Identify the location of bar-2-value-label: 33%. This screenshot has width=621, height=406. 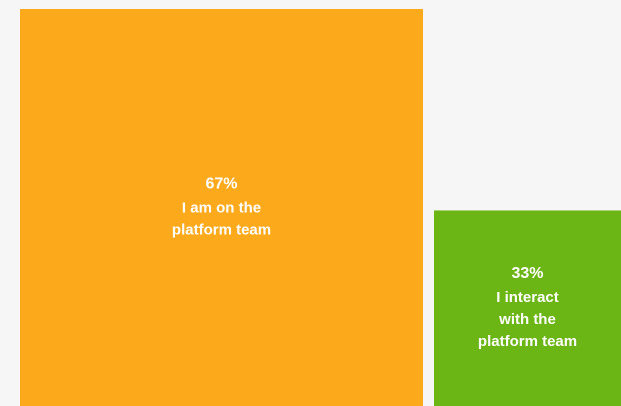
(527, 273).